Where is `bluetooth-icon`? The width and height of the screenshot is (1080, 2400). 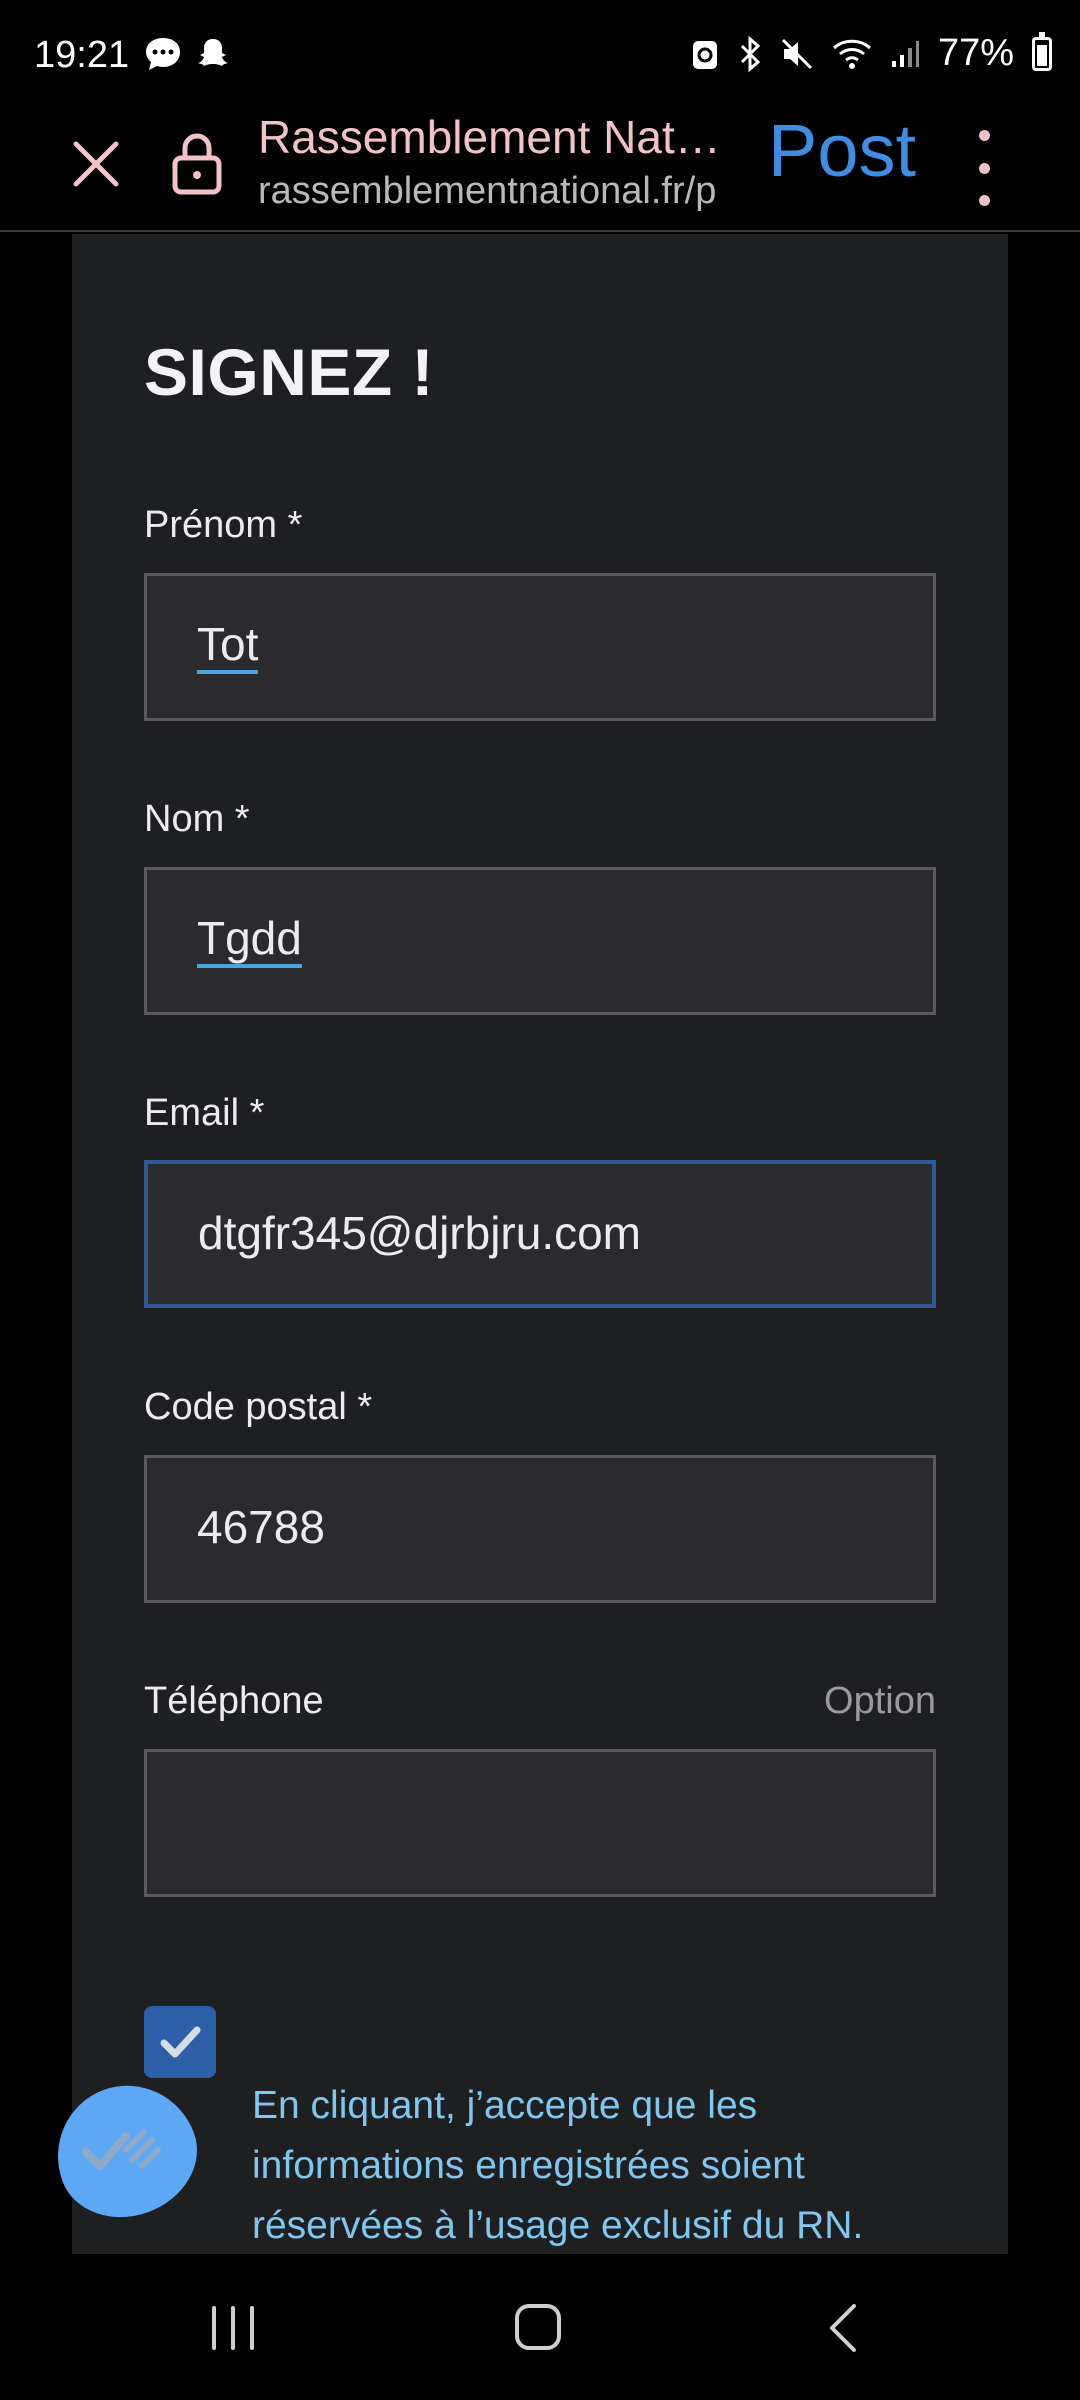 bluetooth-icon is located at coordinates (750, 53).